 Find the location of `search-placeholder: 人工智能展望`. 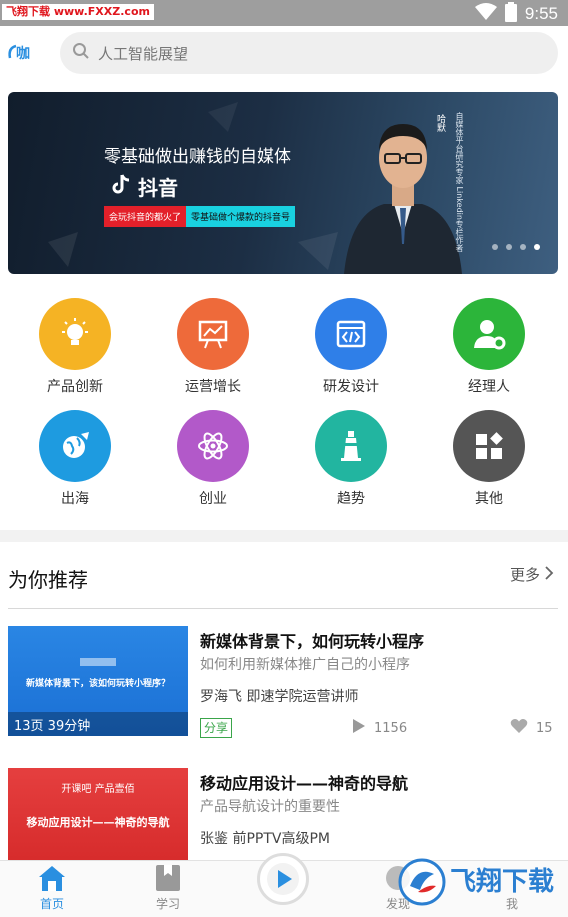

search-placeholder: 人工智能展望 is located at coordinates (143, 53).